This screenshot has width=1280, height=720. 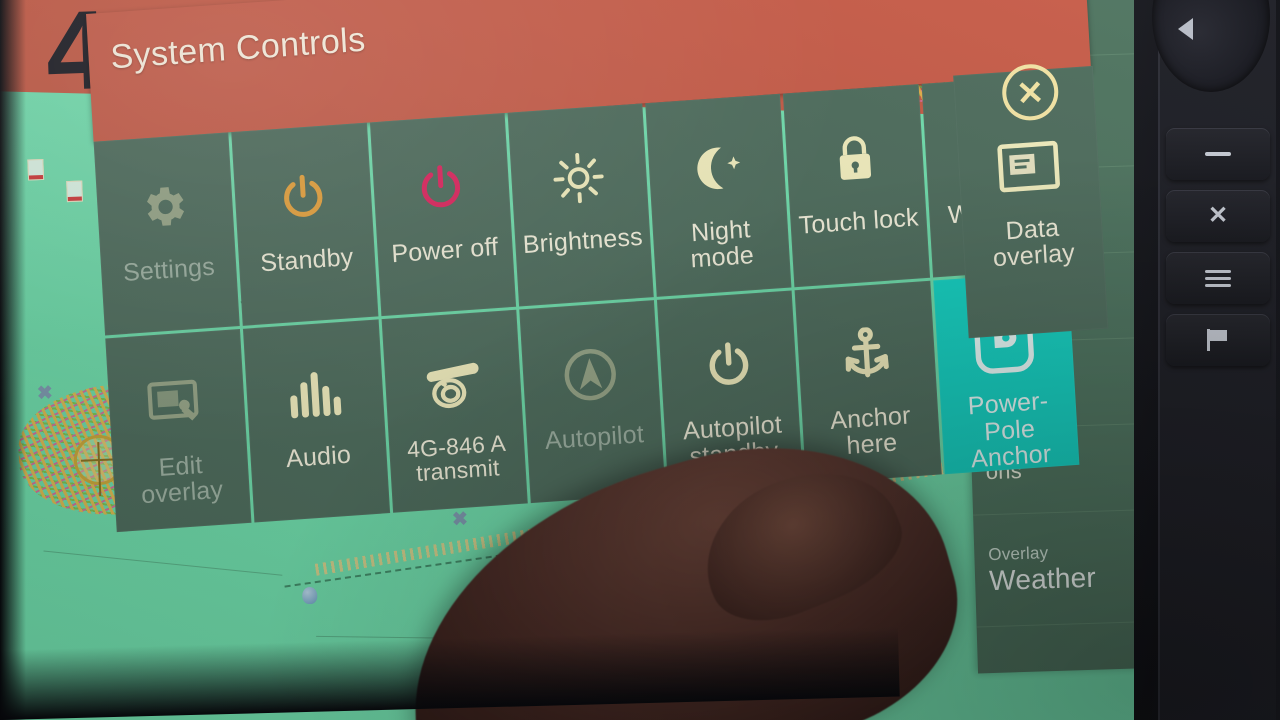 What do you see at coordinates (1185, 29) in the screenshot?
I see `dpad-left-icon` at bounding box center [1185, 29].